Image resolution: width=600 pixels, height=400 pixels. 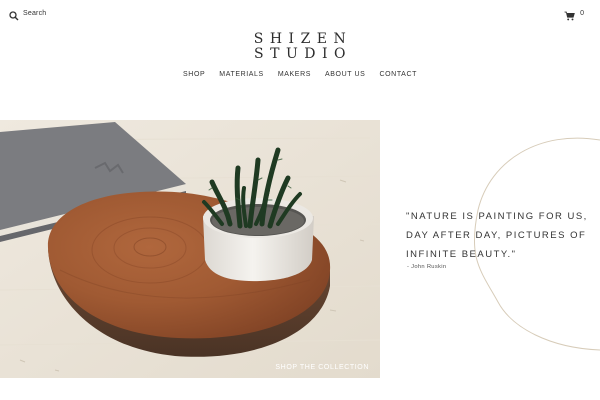 I want to click on logo-line-1: SHIZEN, so click(x=303, y=39).